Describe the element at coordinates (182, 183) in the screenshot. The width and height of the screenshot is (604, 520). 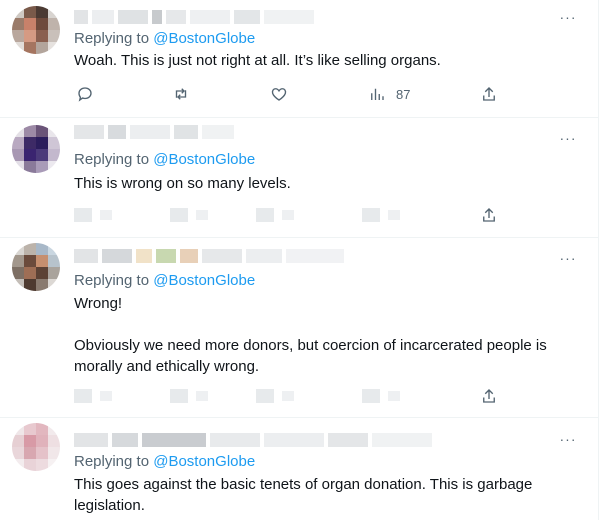
I see `tweet-text-paragraph: This is wrong on so many levels.` at that location.